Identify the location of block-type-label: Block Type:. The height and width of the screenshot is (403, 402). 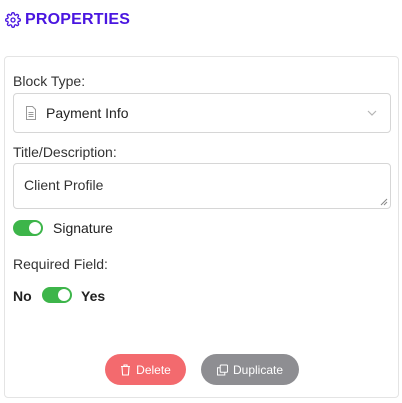
(49, 81).